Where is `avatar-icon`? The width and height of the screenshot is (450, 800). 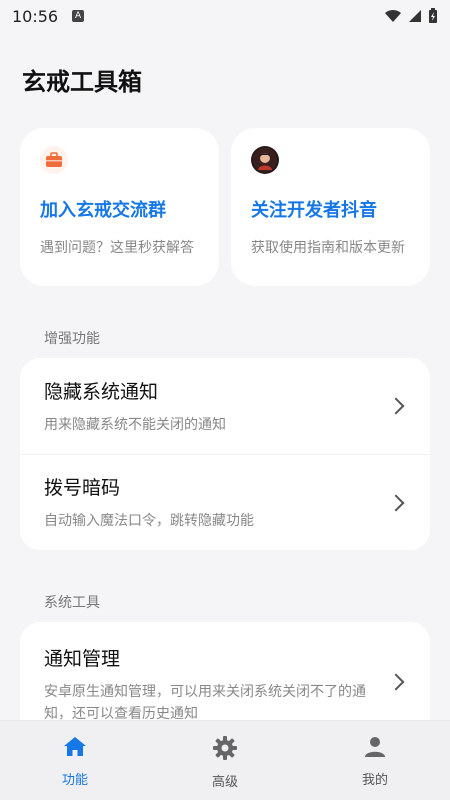
avatar-icon is located at coordinates (265, 160).